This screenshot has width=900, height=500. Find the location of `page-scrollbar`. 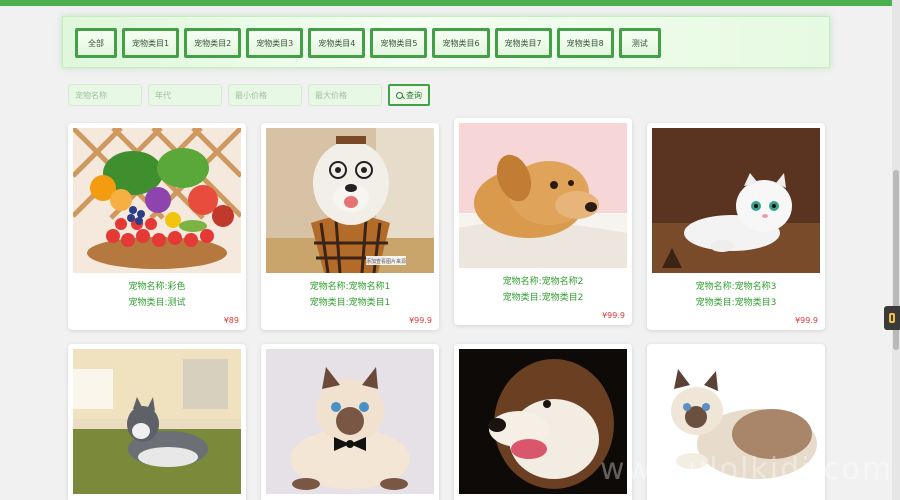

page-scrollbar is located at coordinates (896, 250).